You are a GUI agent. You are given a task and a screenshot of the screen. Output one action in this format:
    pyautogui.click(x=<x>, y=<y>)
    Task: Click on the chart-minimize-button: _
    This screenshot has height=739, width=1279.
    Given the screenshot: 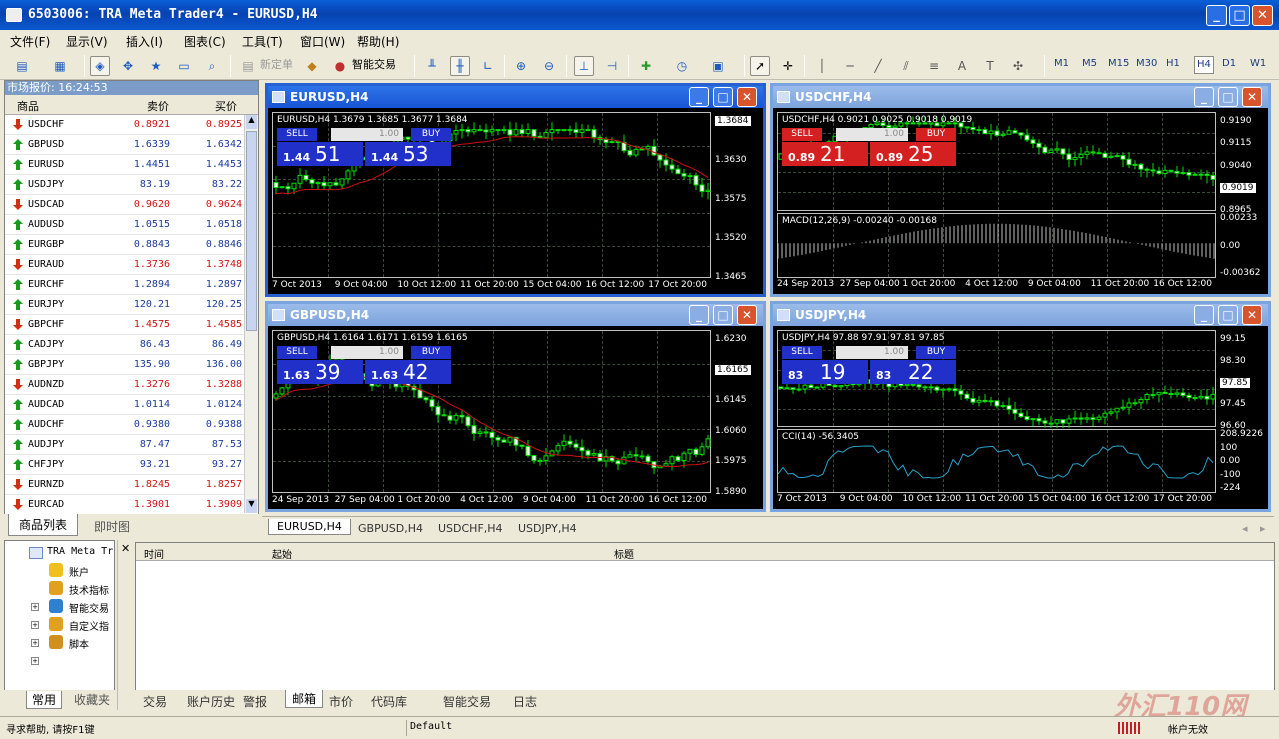 What is the action you would take?
    pyautogui.click(x=1204, y=97)
    